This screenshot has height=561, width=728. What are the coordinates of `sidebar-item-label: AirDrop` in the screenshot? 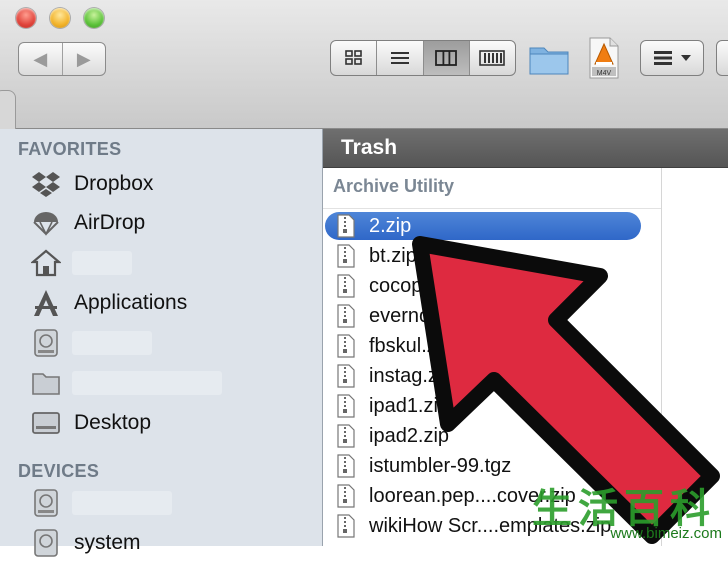 It's located at (110, 222).